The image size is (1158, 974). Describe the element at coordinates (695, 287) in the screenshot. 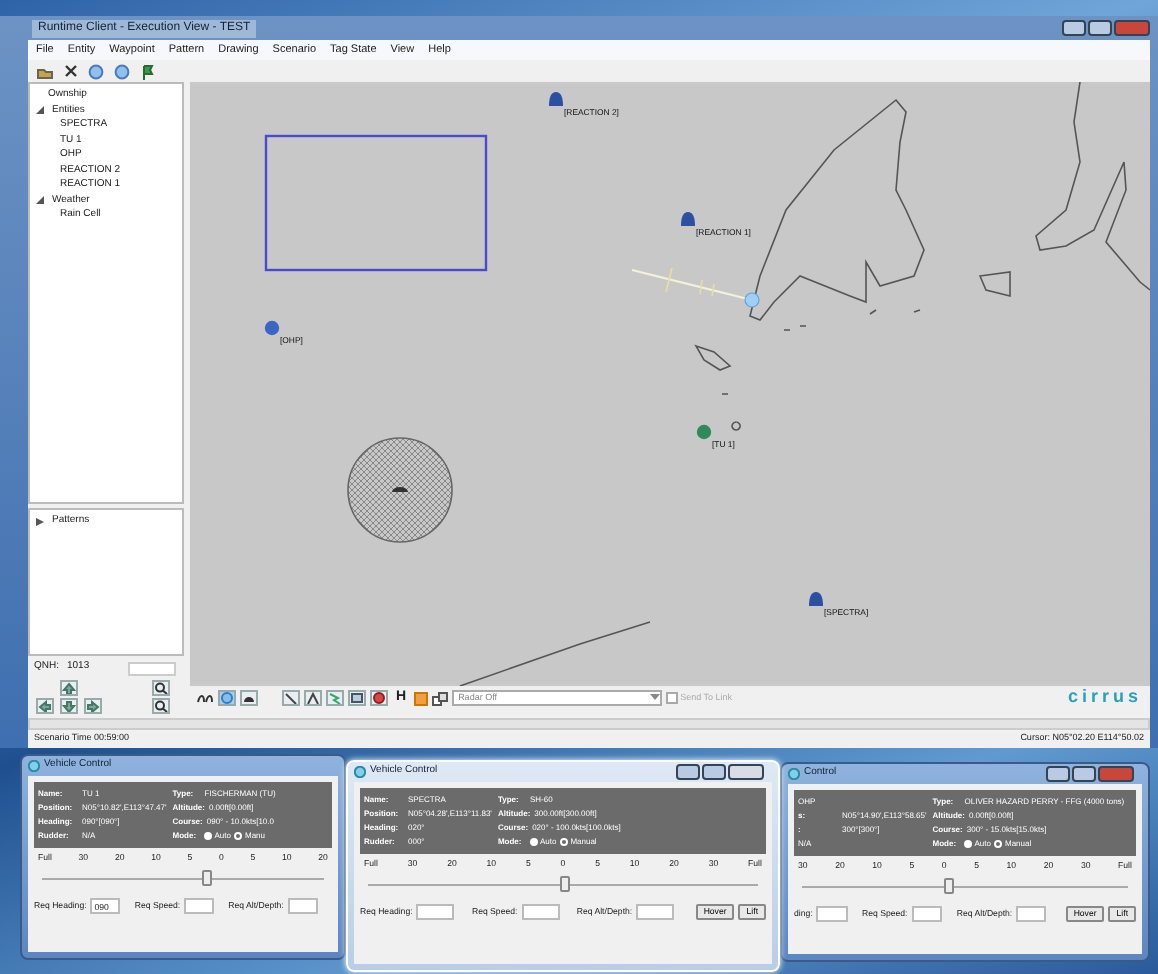

I see `heading-line` at that location.